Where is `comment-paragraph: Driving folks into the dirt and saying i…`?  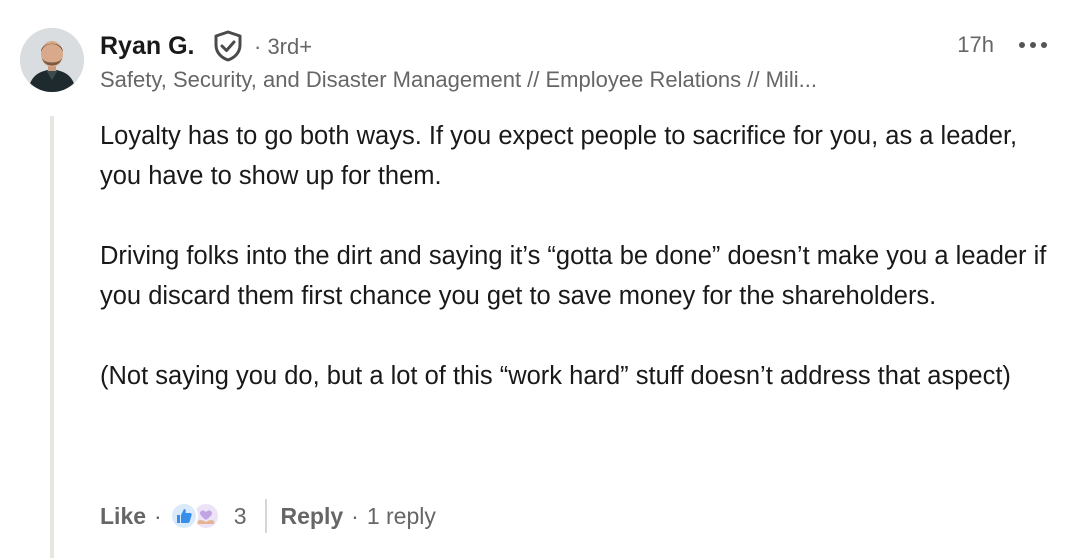
comment-paragraph: Driving folks into the dirt and saying i… is located at coordinates (573, 276).